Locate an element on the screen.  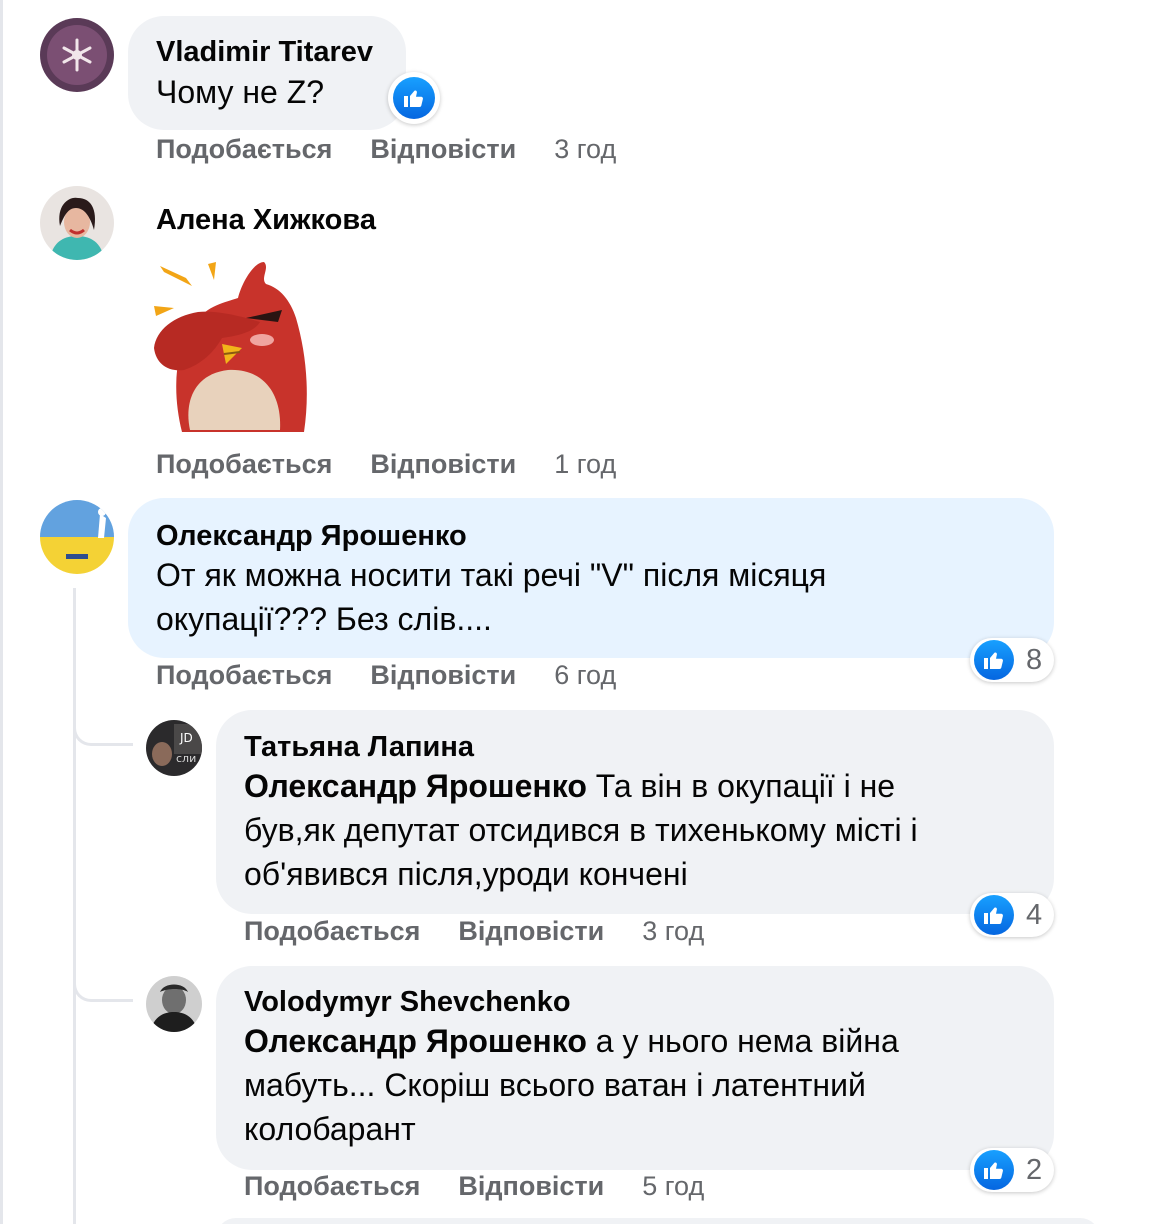
avatar: JD сли is located at coordinates (174, 748).